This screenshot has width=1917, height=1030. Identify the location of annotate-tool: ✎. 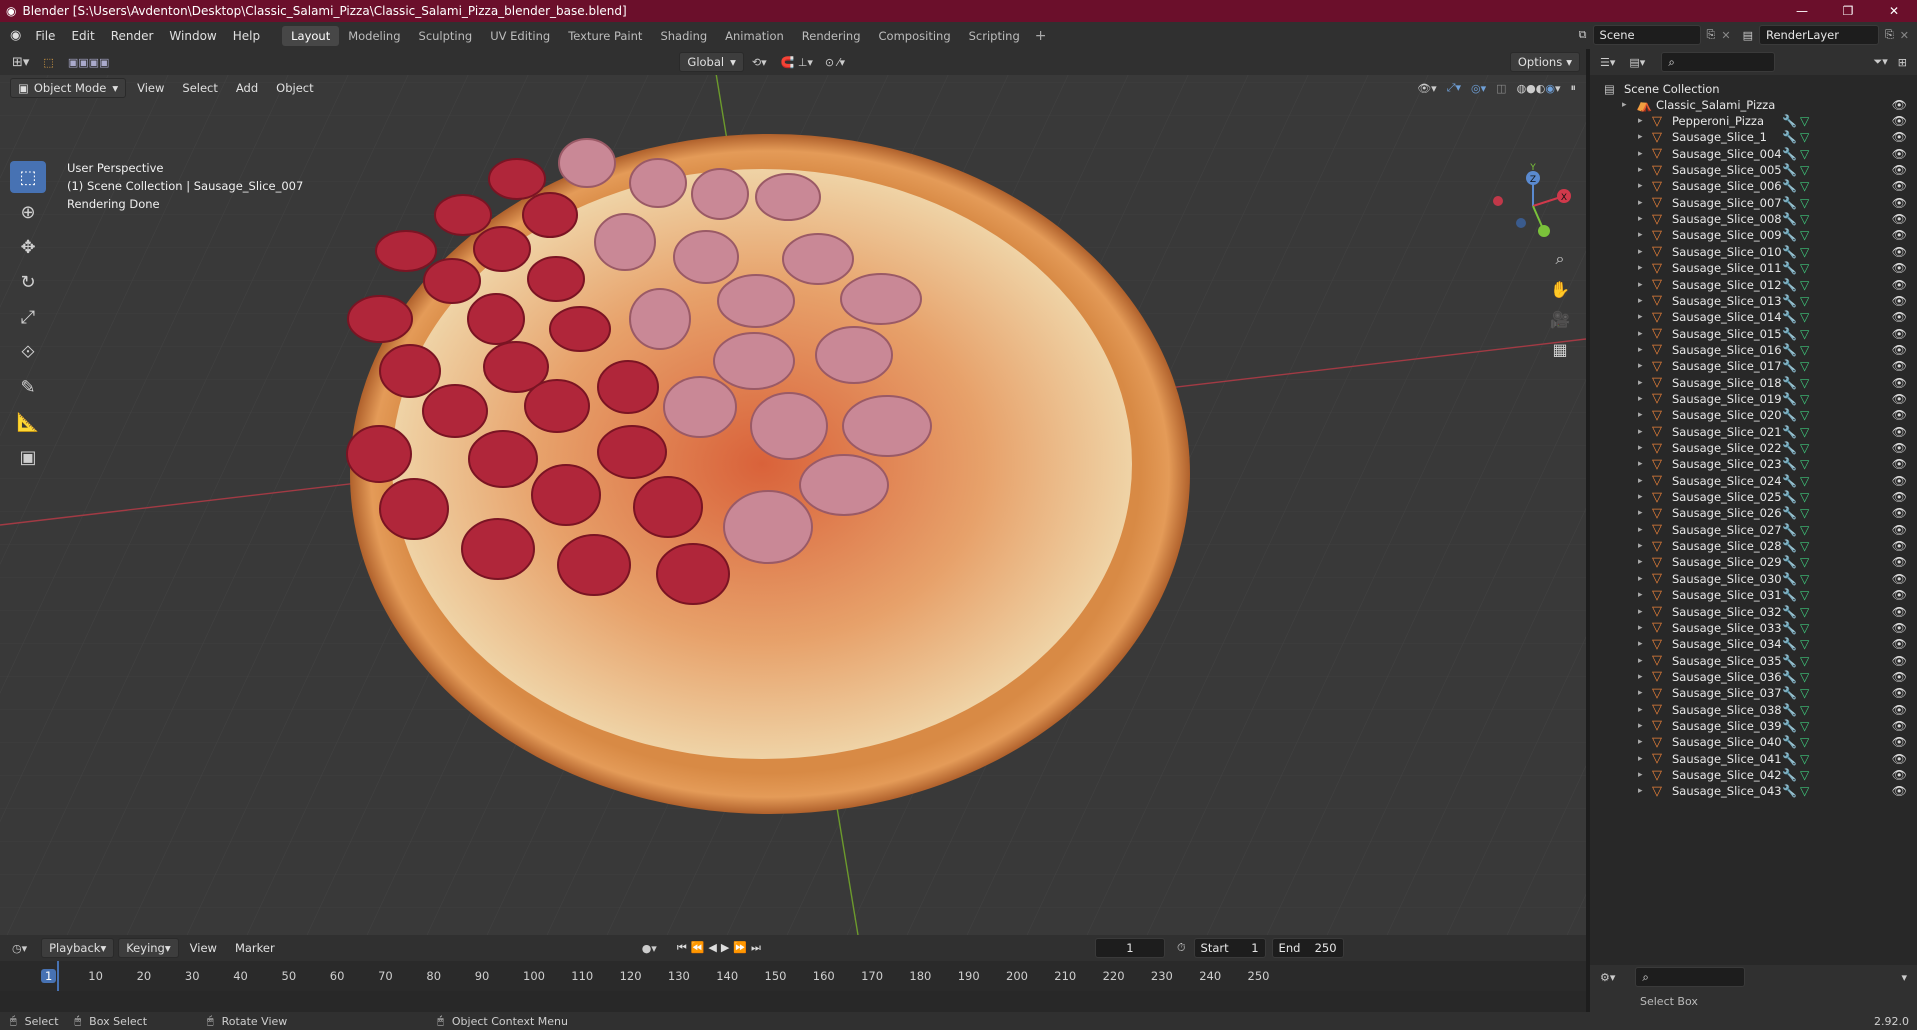
(28, 387).